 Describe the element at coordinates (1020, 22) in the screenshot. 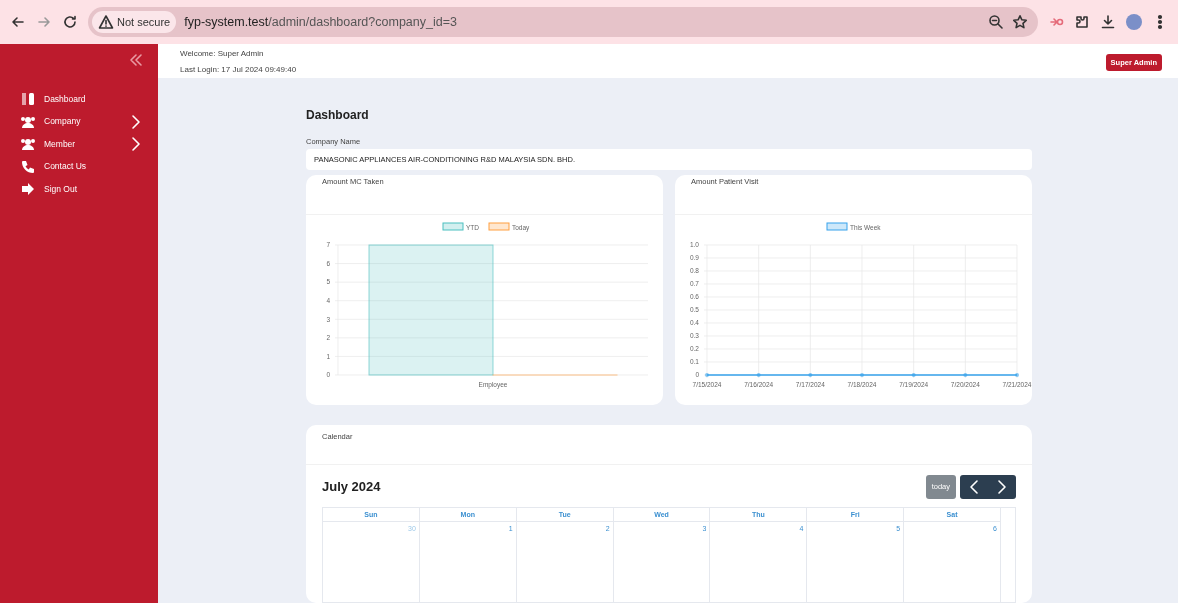

I see `bookmark-star-icon` at that location.